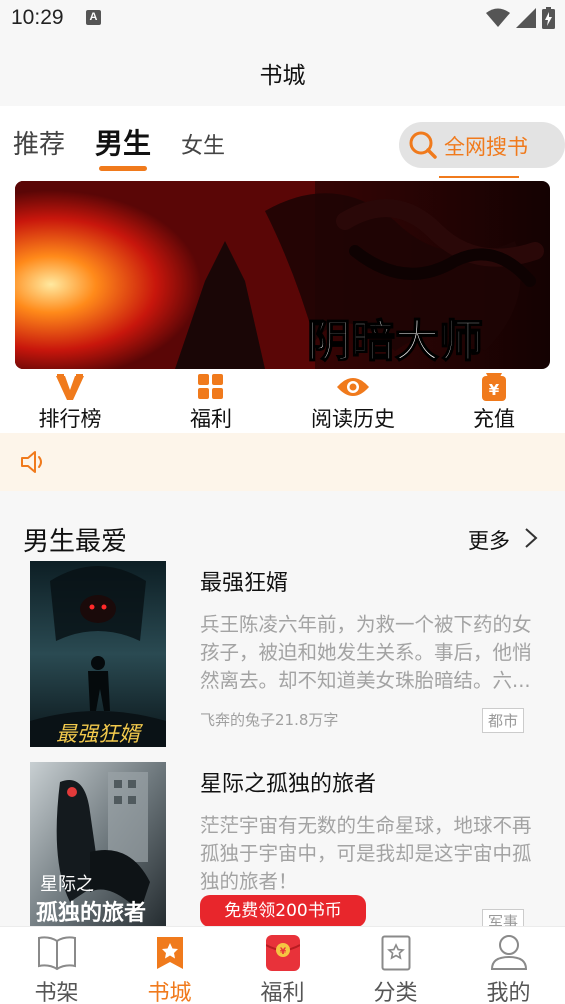 The image size is (565, 1004). I want to click on more-link: 更多, so click(489, 540).